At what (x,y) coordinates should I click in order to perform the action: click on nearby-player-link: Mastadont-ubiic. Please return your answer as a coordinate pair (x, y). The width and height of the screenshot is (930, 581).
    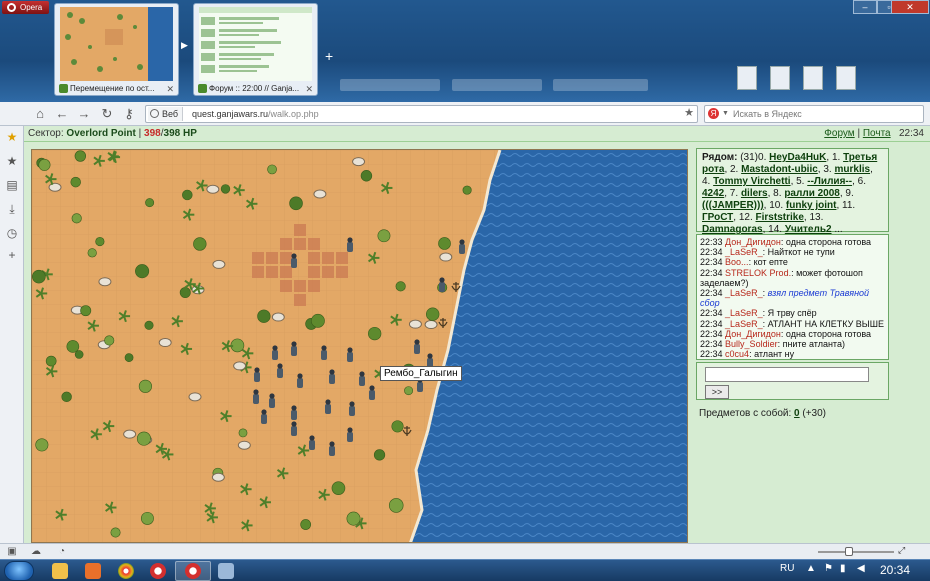
    Looking at the image, I should click on (779, 169).